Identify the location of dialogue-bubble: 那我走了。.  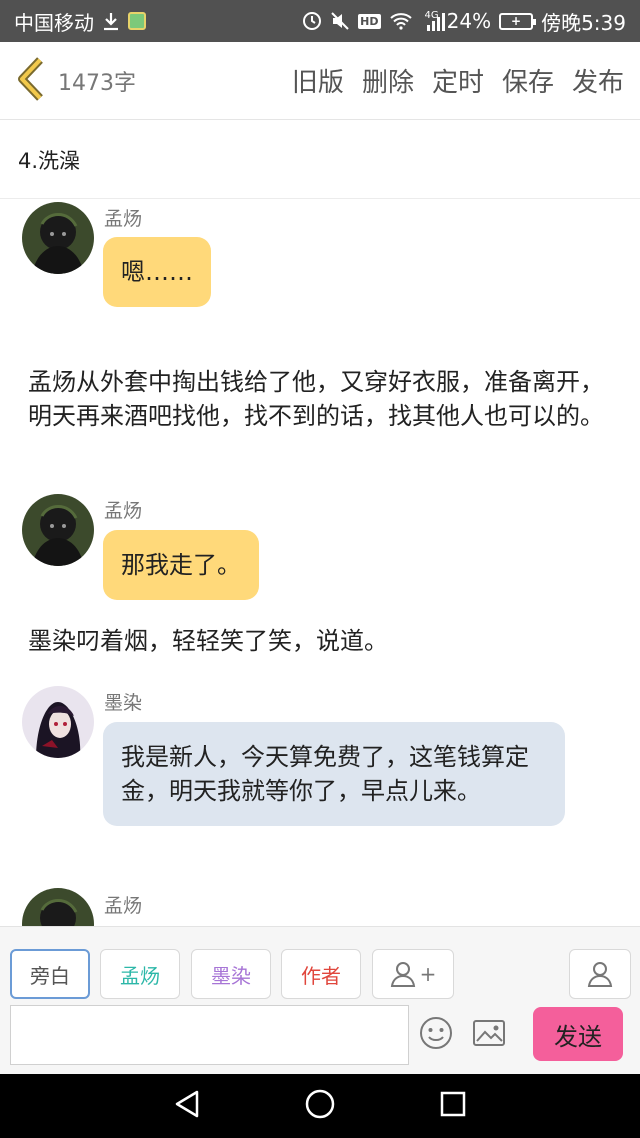
(181, 565).